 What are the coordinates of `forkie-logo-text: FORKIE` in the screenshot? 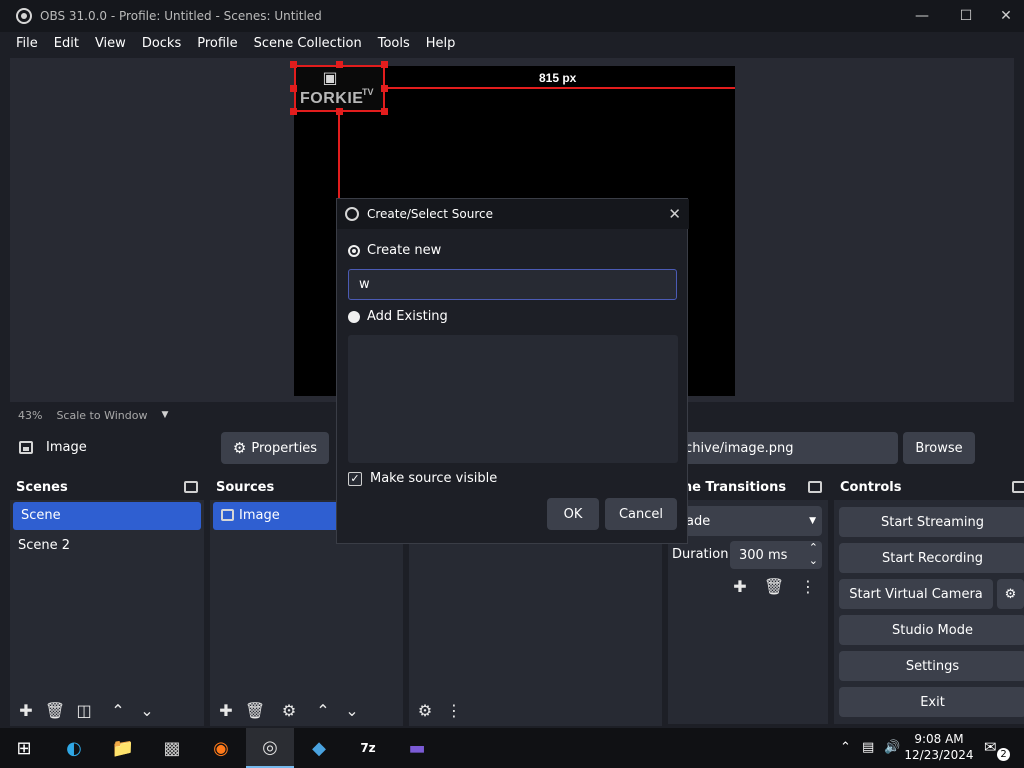 It's located at (332, 98).